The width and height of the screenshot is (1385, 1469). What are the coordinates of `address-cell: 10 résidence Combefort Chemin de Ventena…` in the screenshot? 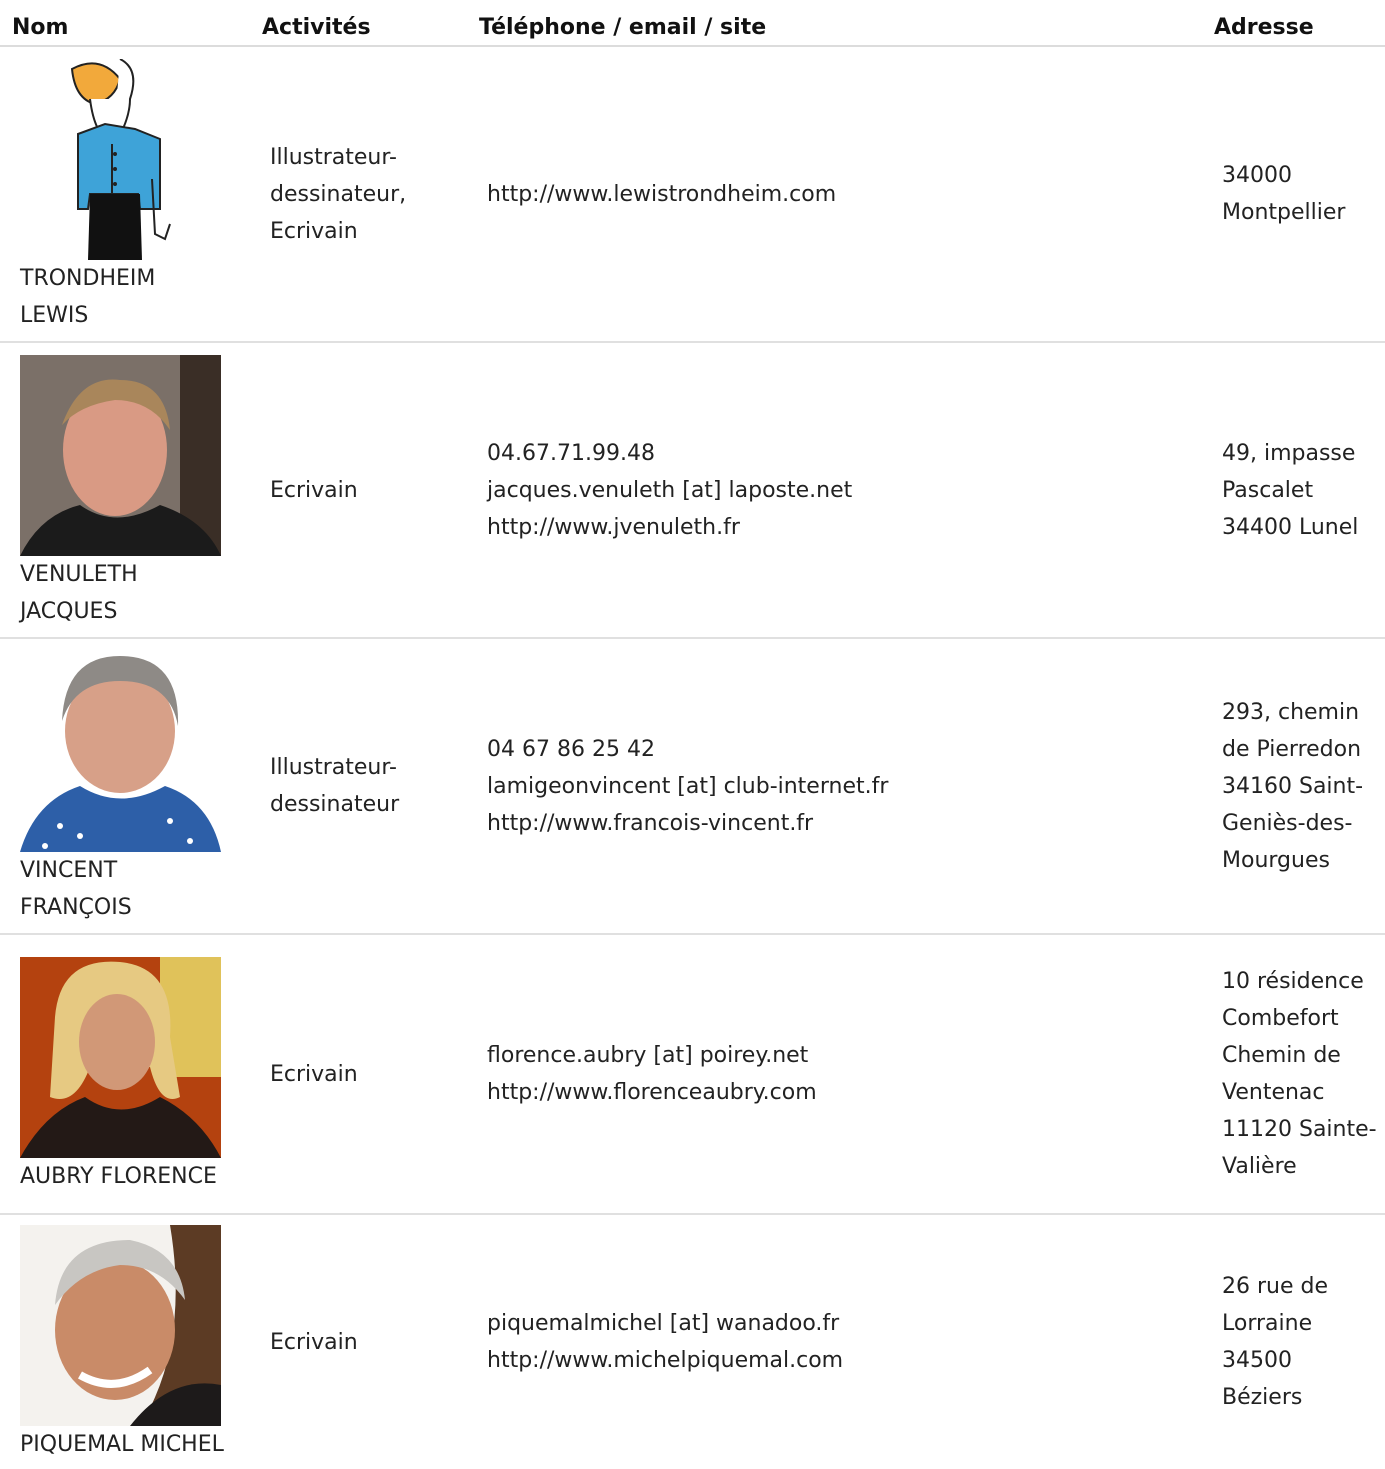 It's located at (1293, 1074).